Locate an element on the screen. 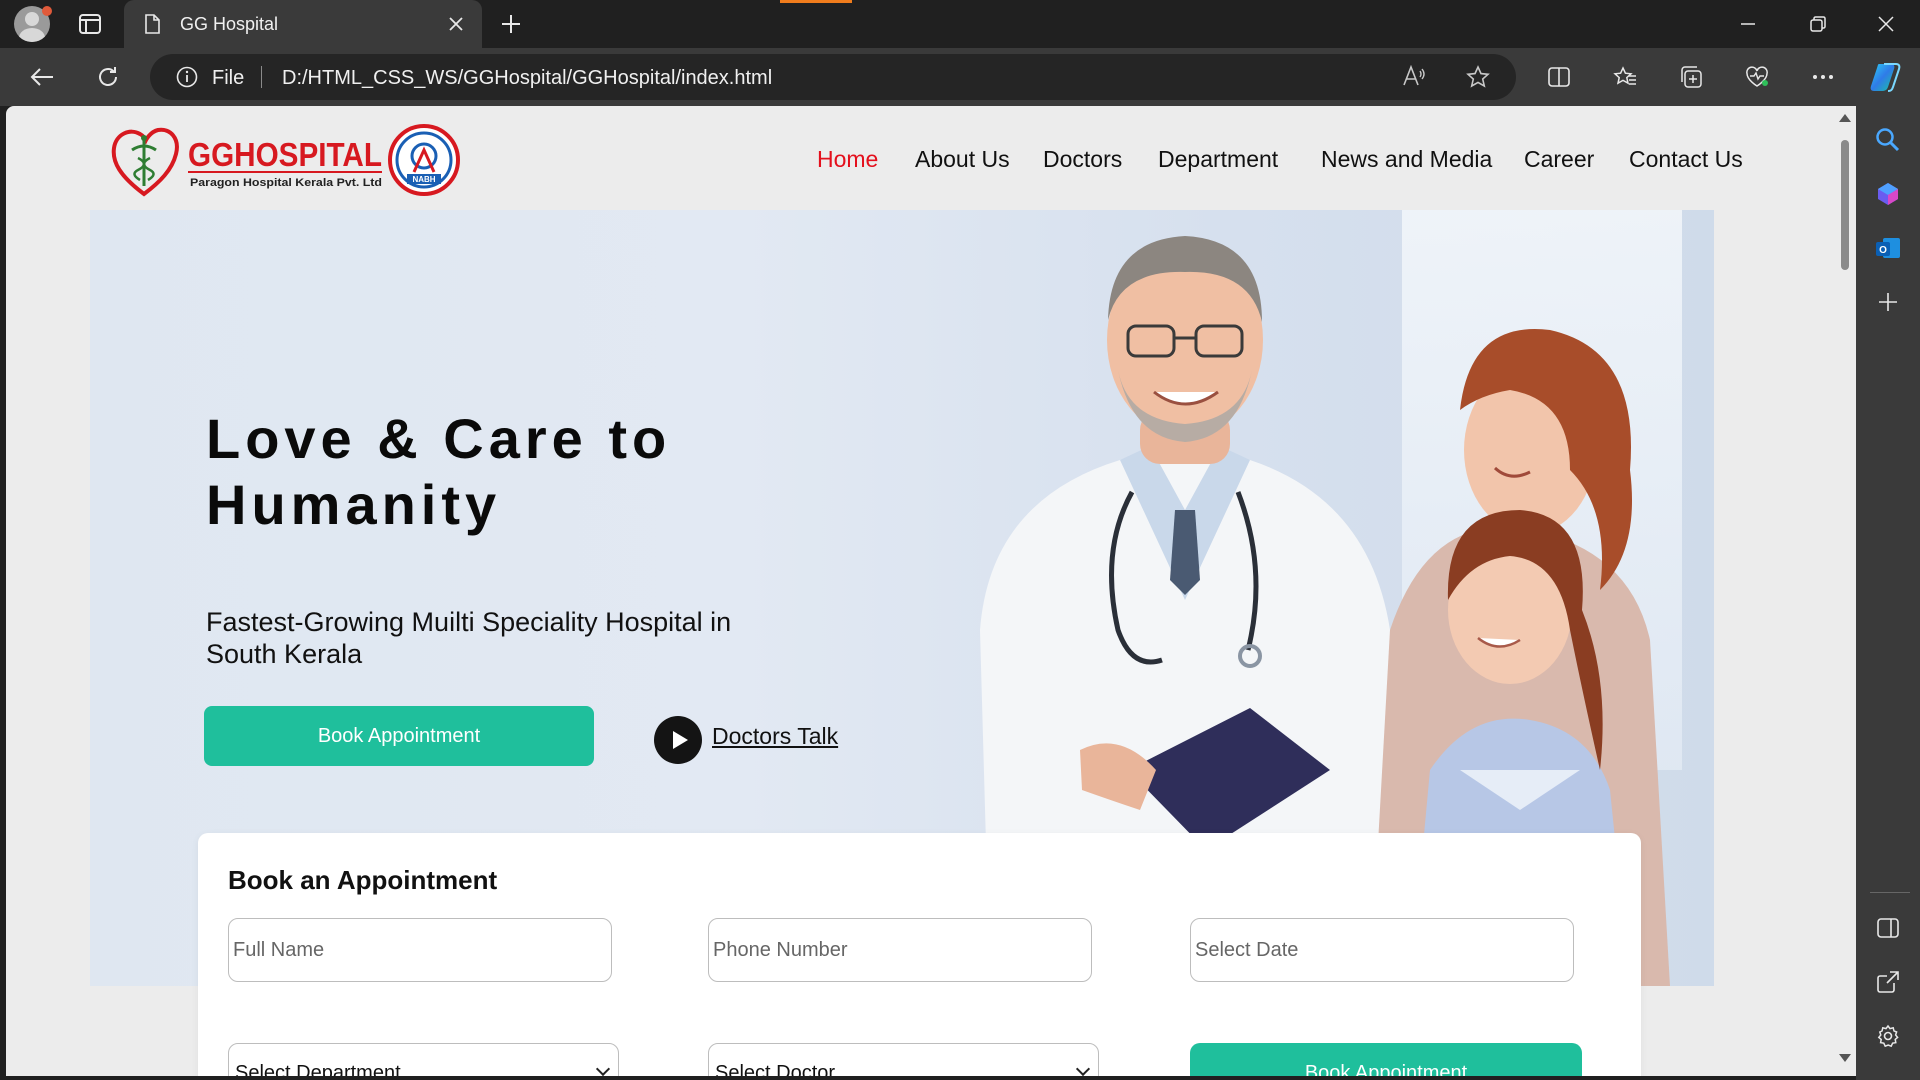 The width and height of the screenshot is (1920, 1080). reload-icon is located at coordinates (108, 77).